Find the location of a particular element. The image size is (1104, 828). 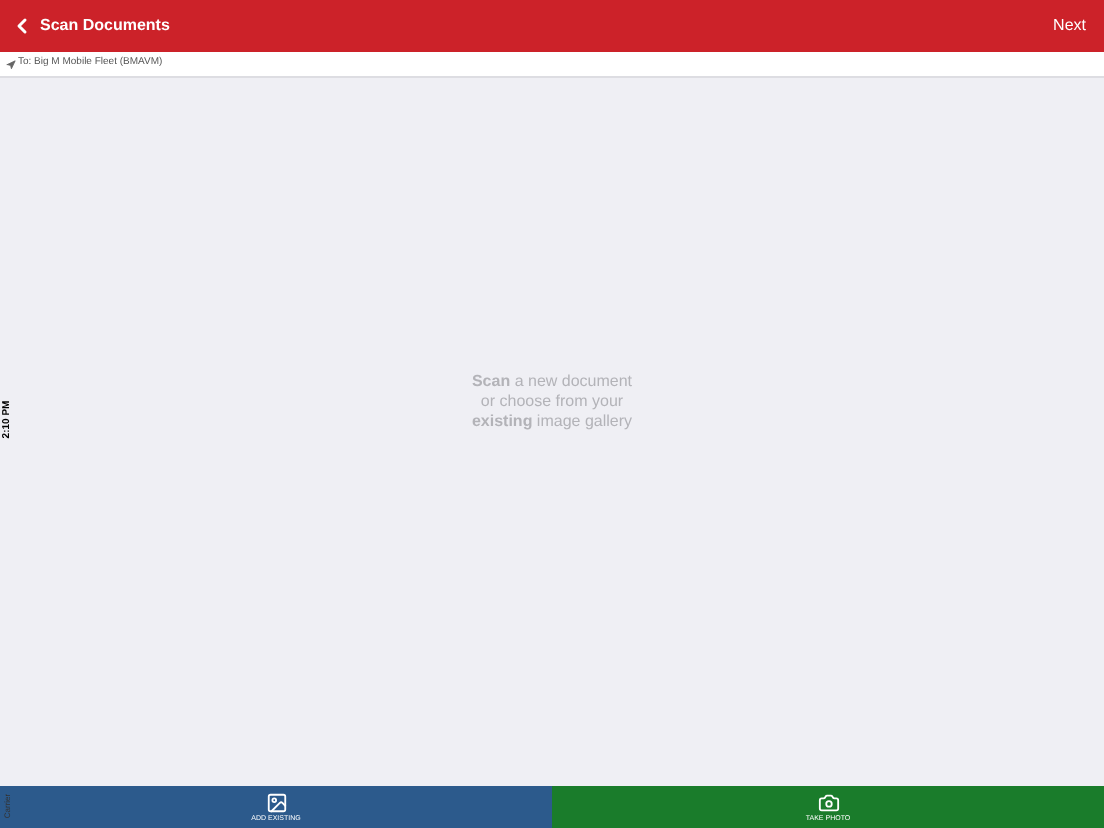

next-button: Next is located at coordinates (1069, 26).